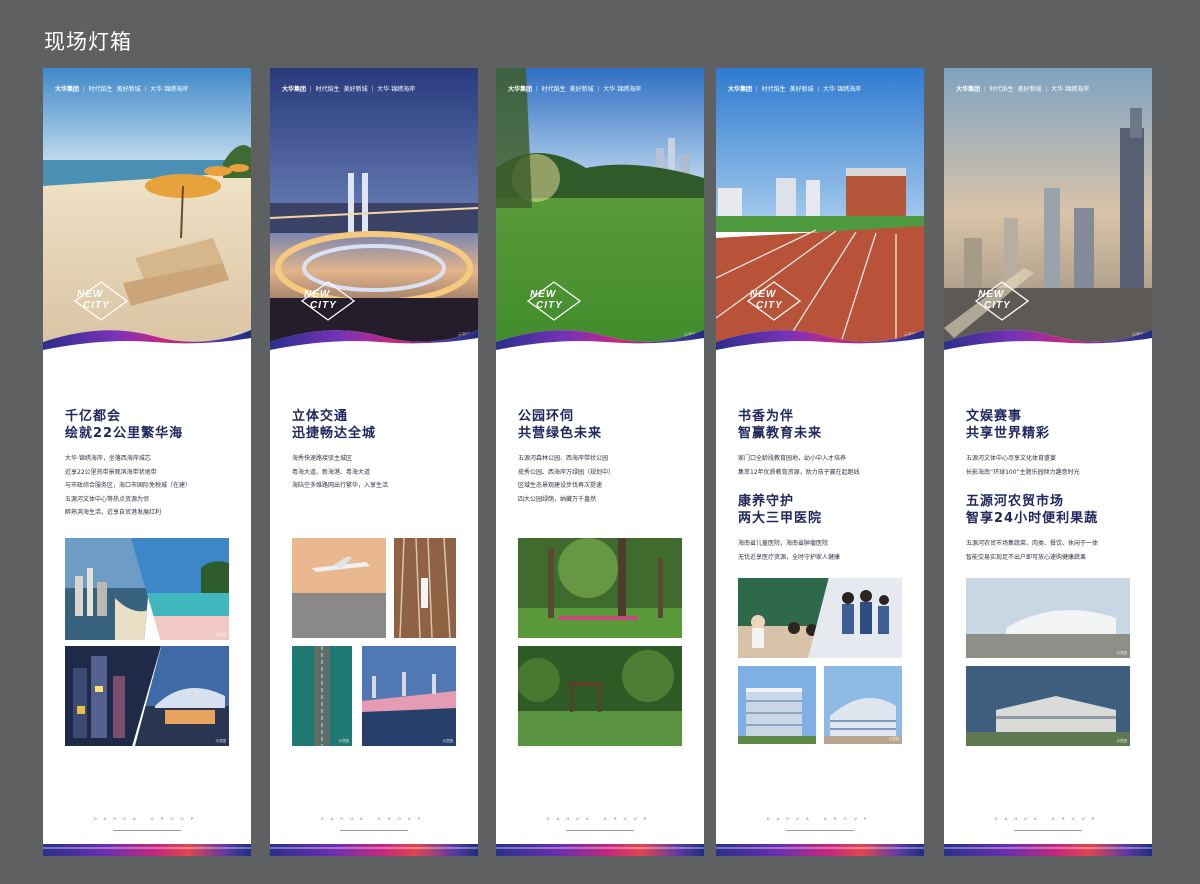  I want to click on panel-heading: 千亿都会 绘就22公里繁华海, so click(124, 425).